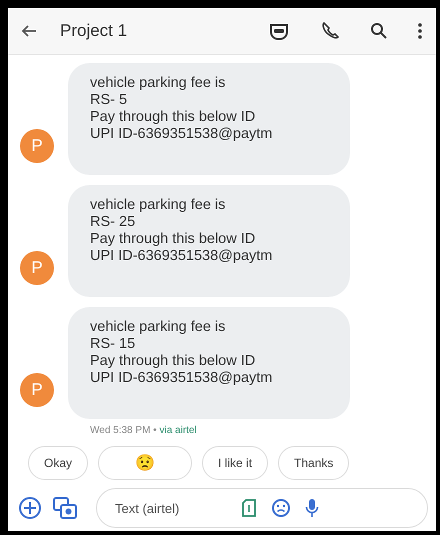 This screenshot has width=440, height=535. What do you see at coordinates (420, 31) in the screenshot?
I see `more-options-icon` at bounding box center [420, 31].